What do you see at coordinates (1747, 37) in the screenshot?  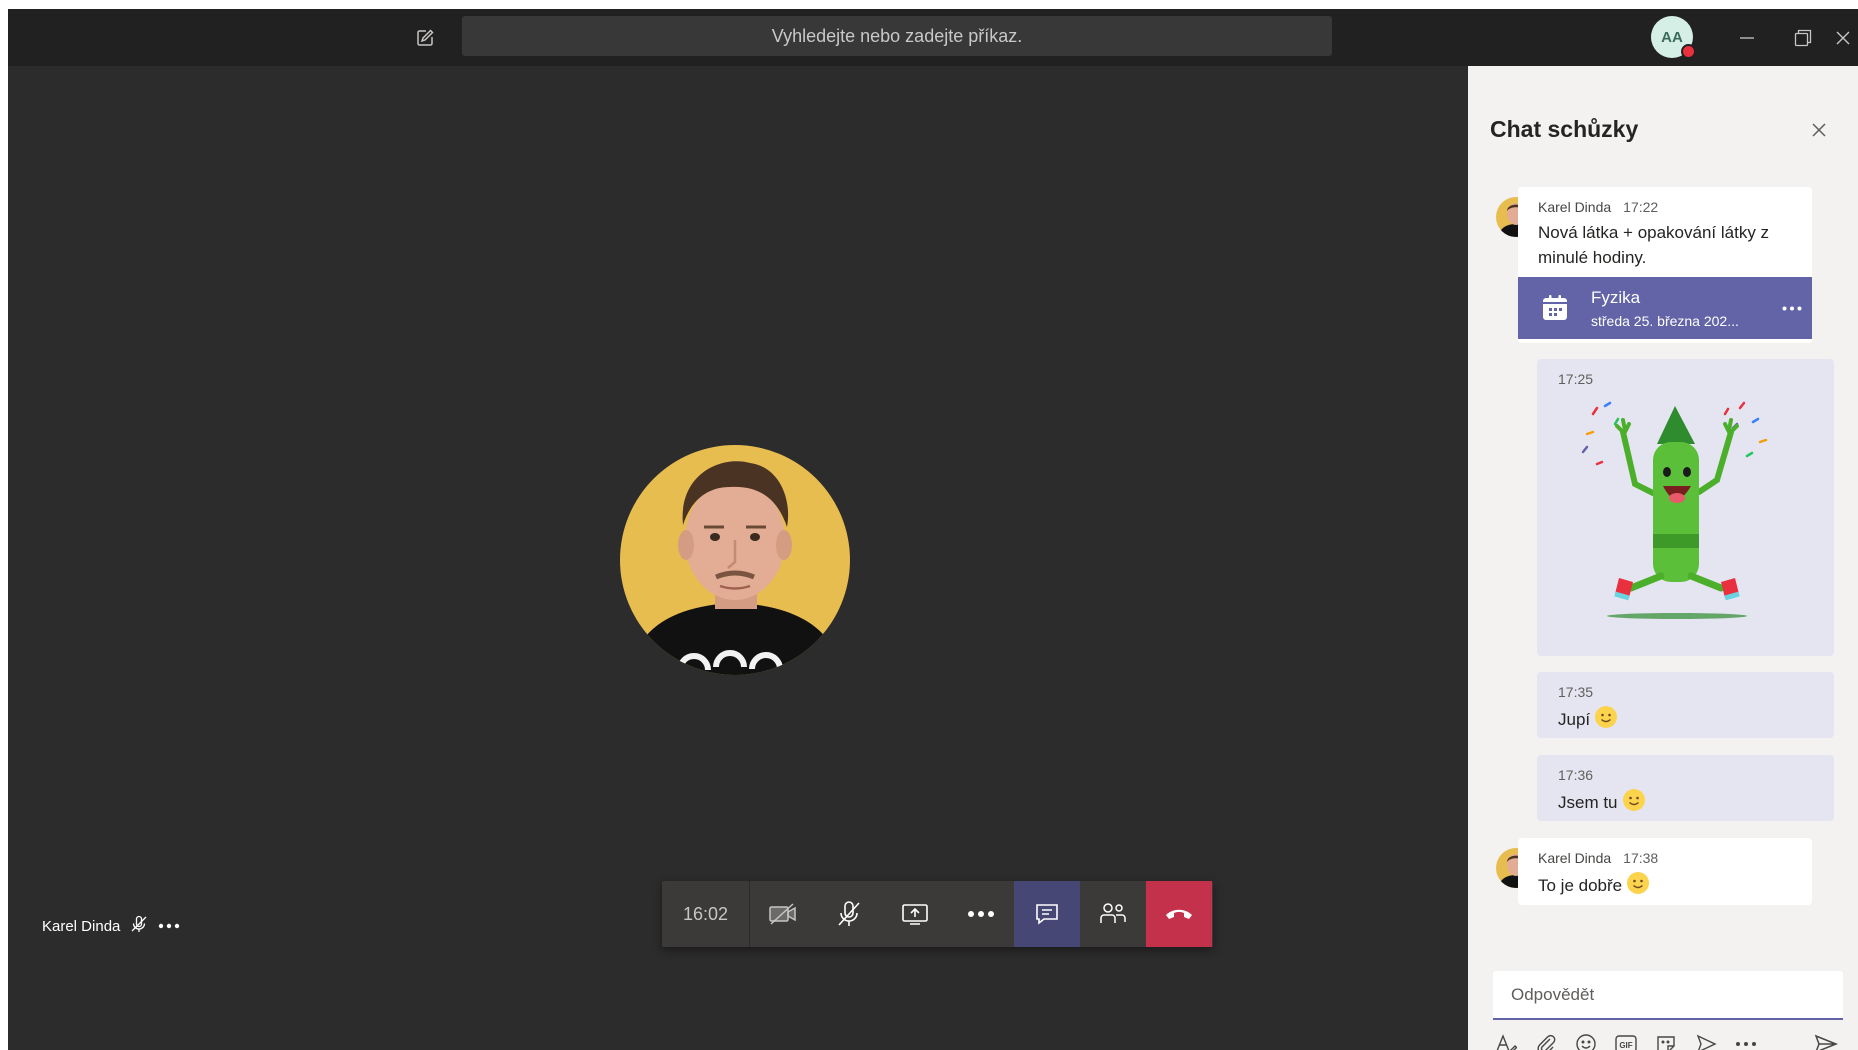 I see `minimize-icon` at bounding box center [1747, 37].